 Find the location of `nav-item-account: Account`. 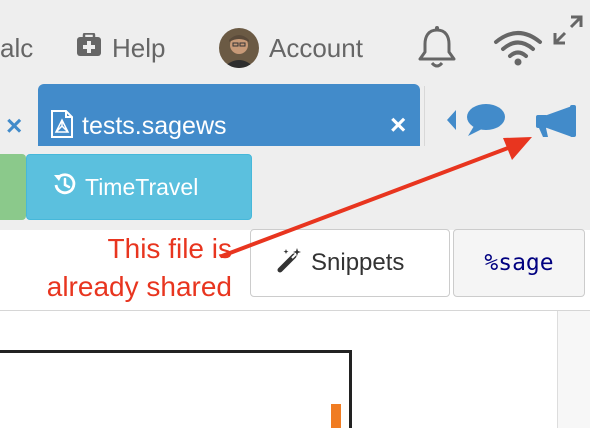

nav-item-account: Account is located at coordinates (291, 48).